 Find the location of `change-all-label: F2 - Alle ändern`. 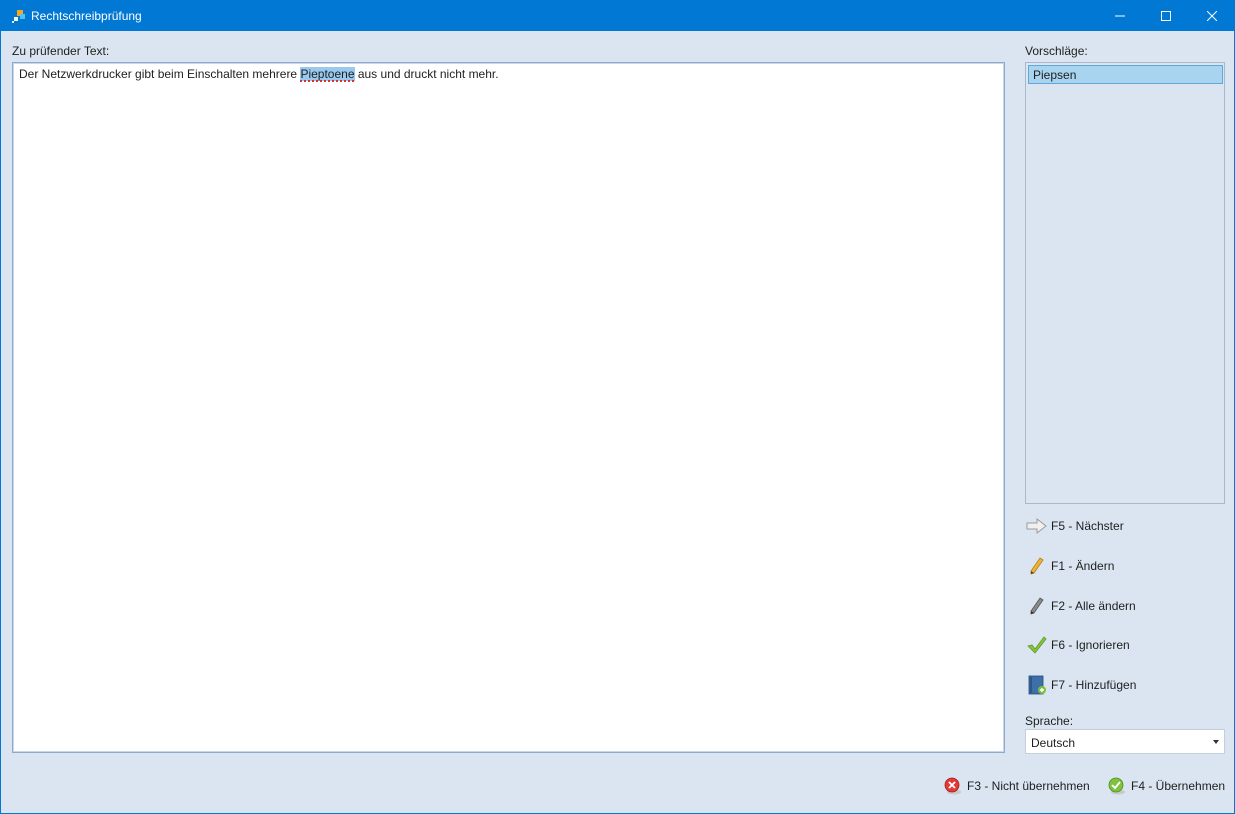

change-all-label: F2 - Alle ändern is located at coordinates (1093, 606).